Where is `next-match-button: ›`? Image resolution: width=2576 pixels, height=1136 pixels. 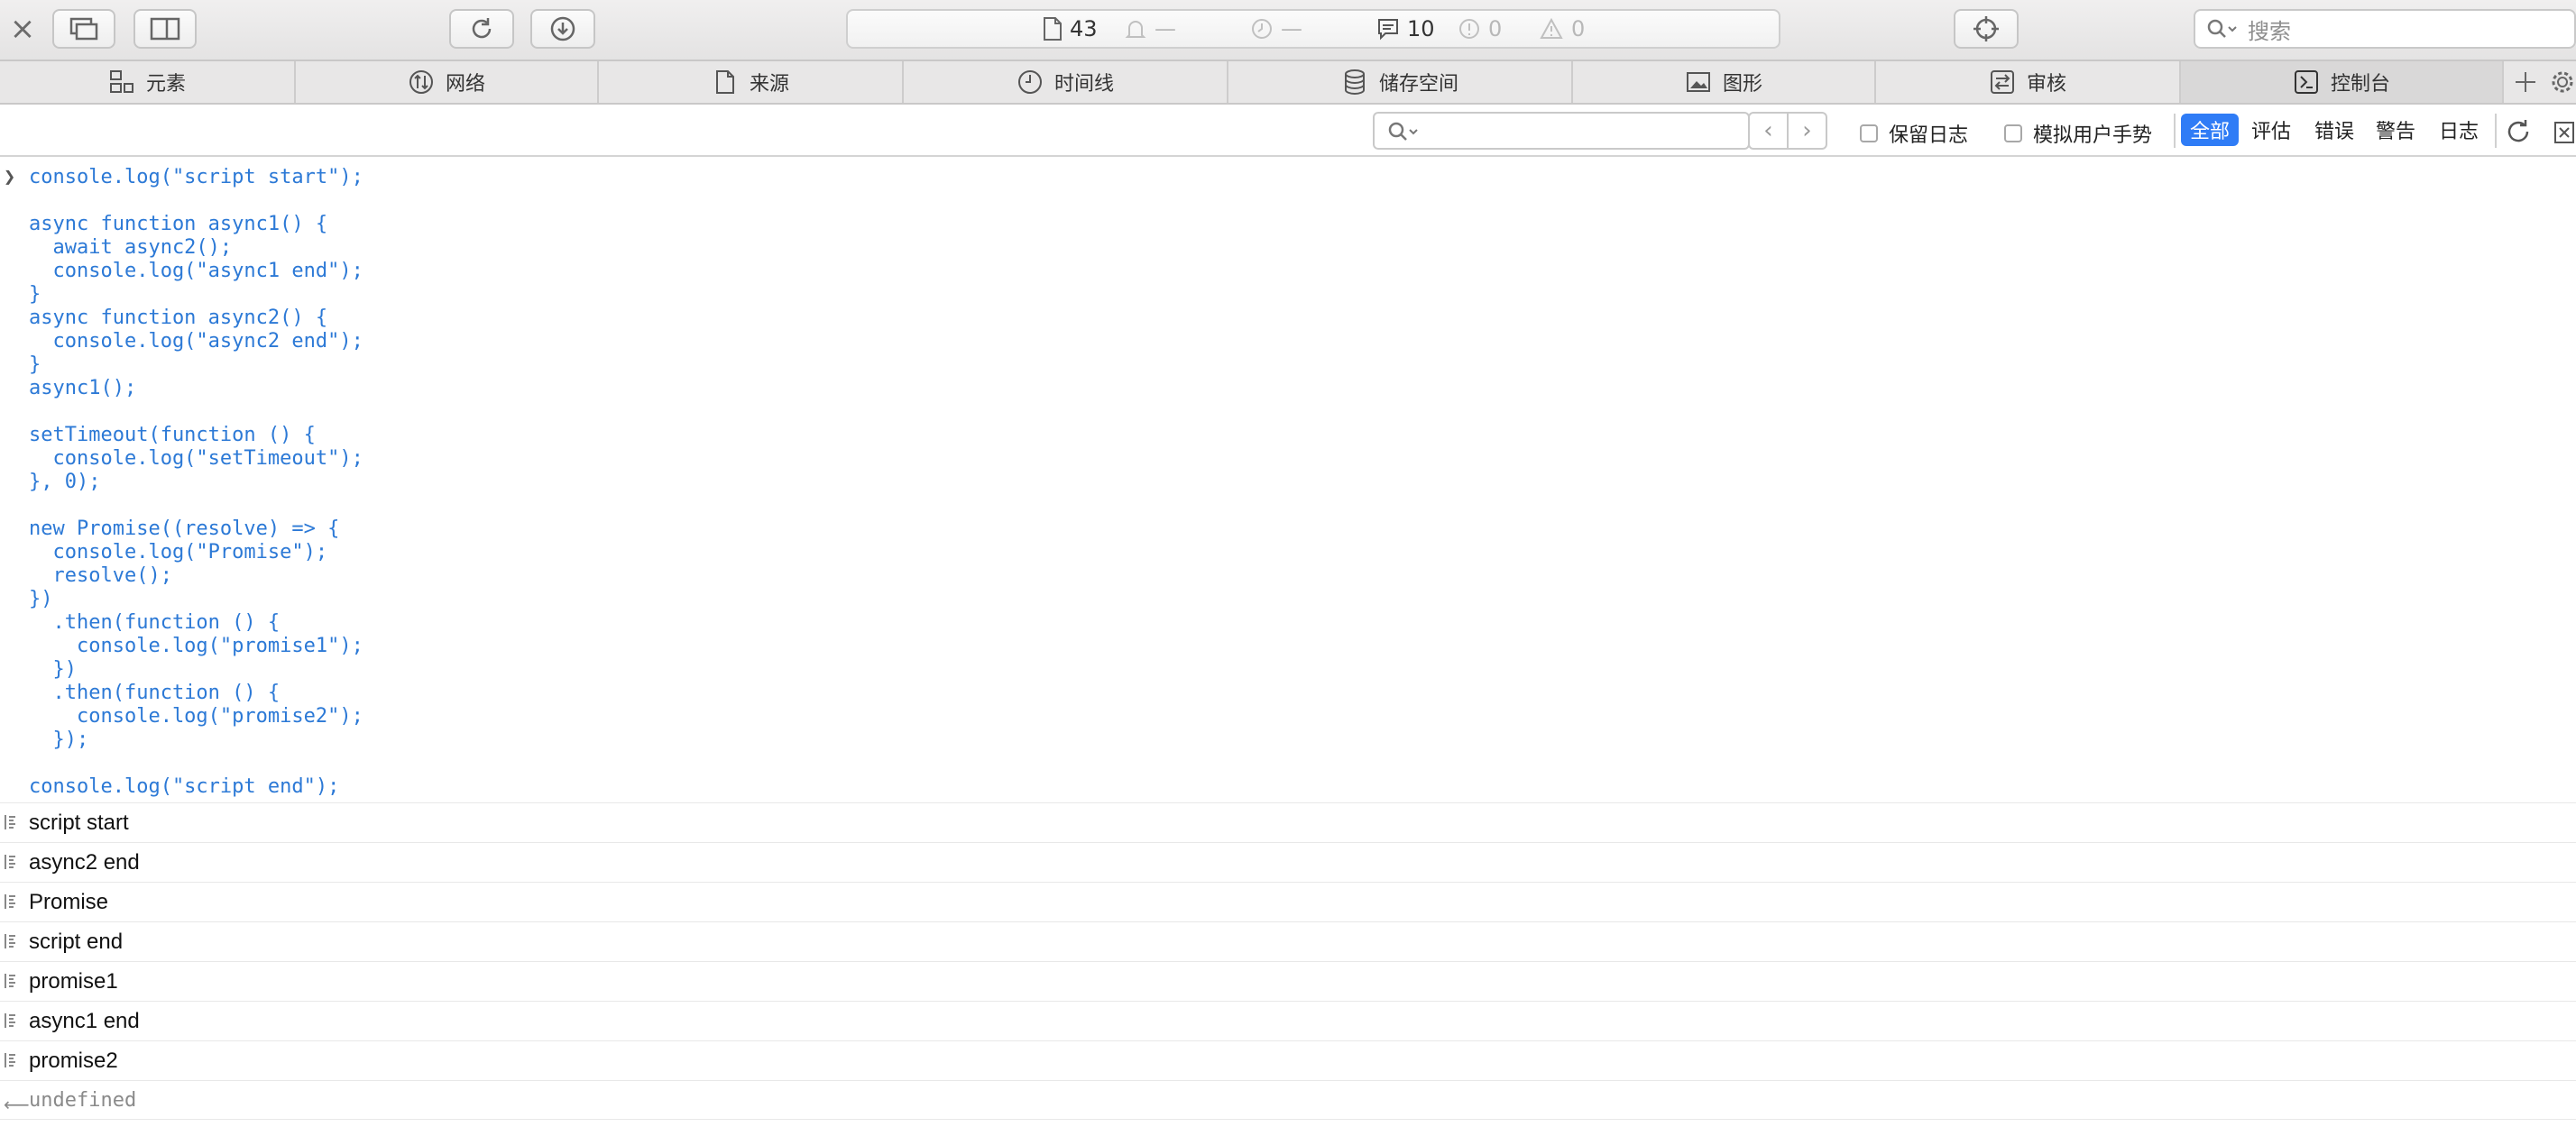
next-match-button: › is located at coordinates (1808, 131).